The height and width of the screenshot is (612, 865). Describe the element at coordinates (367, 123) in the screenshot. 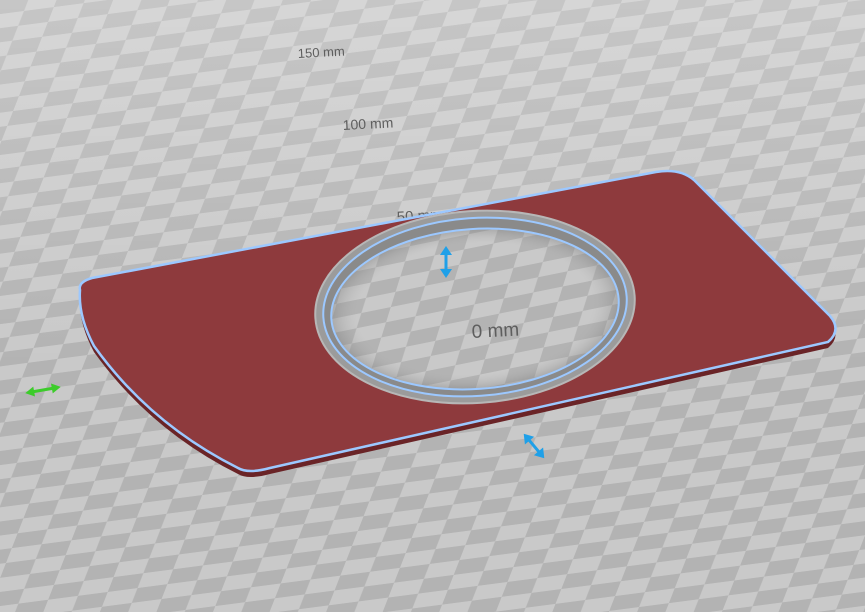

I see `bed-label-100mm: 100 mm` at that location.